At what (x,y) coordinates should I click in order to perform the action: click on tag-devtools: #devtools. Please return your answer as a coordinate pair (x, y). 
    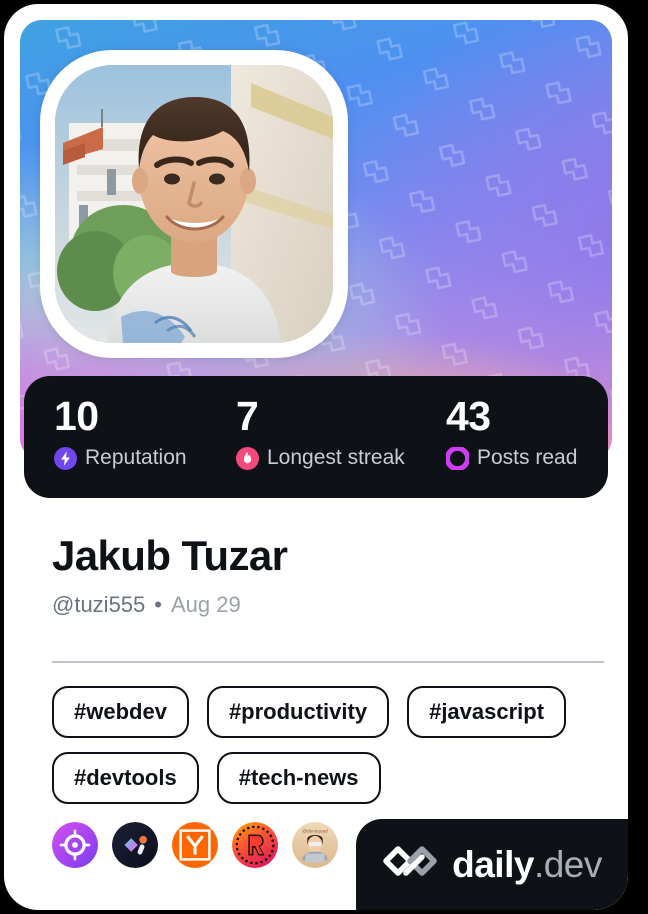
    Looking at the image, I should click on (125, 778).